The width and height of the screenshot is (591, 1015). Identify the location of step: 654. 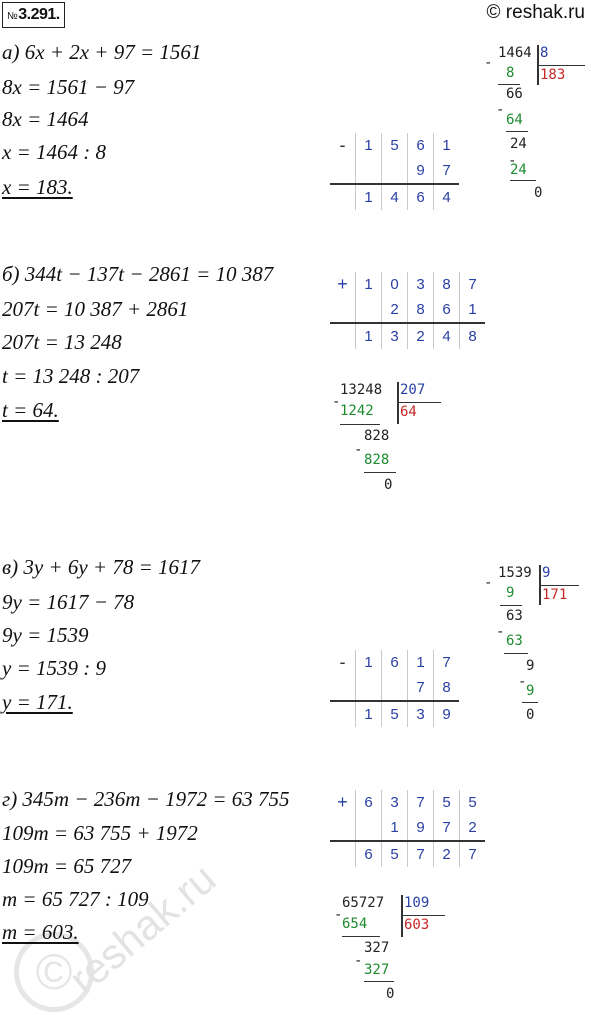
(355, 924).